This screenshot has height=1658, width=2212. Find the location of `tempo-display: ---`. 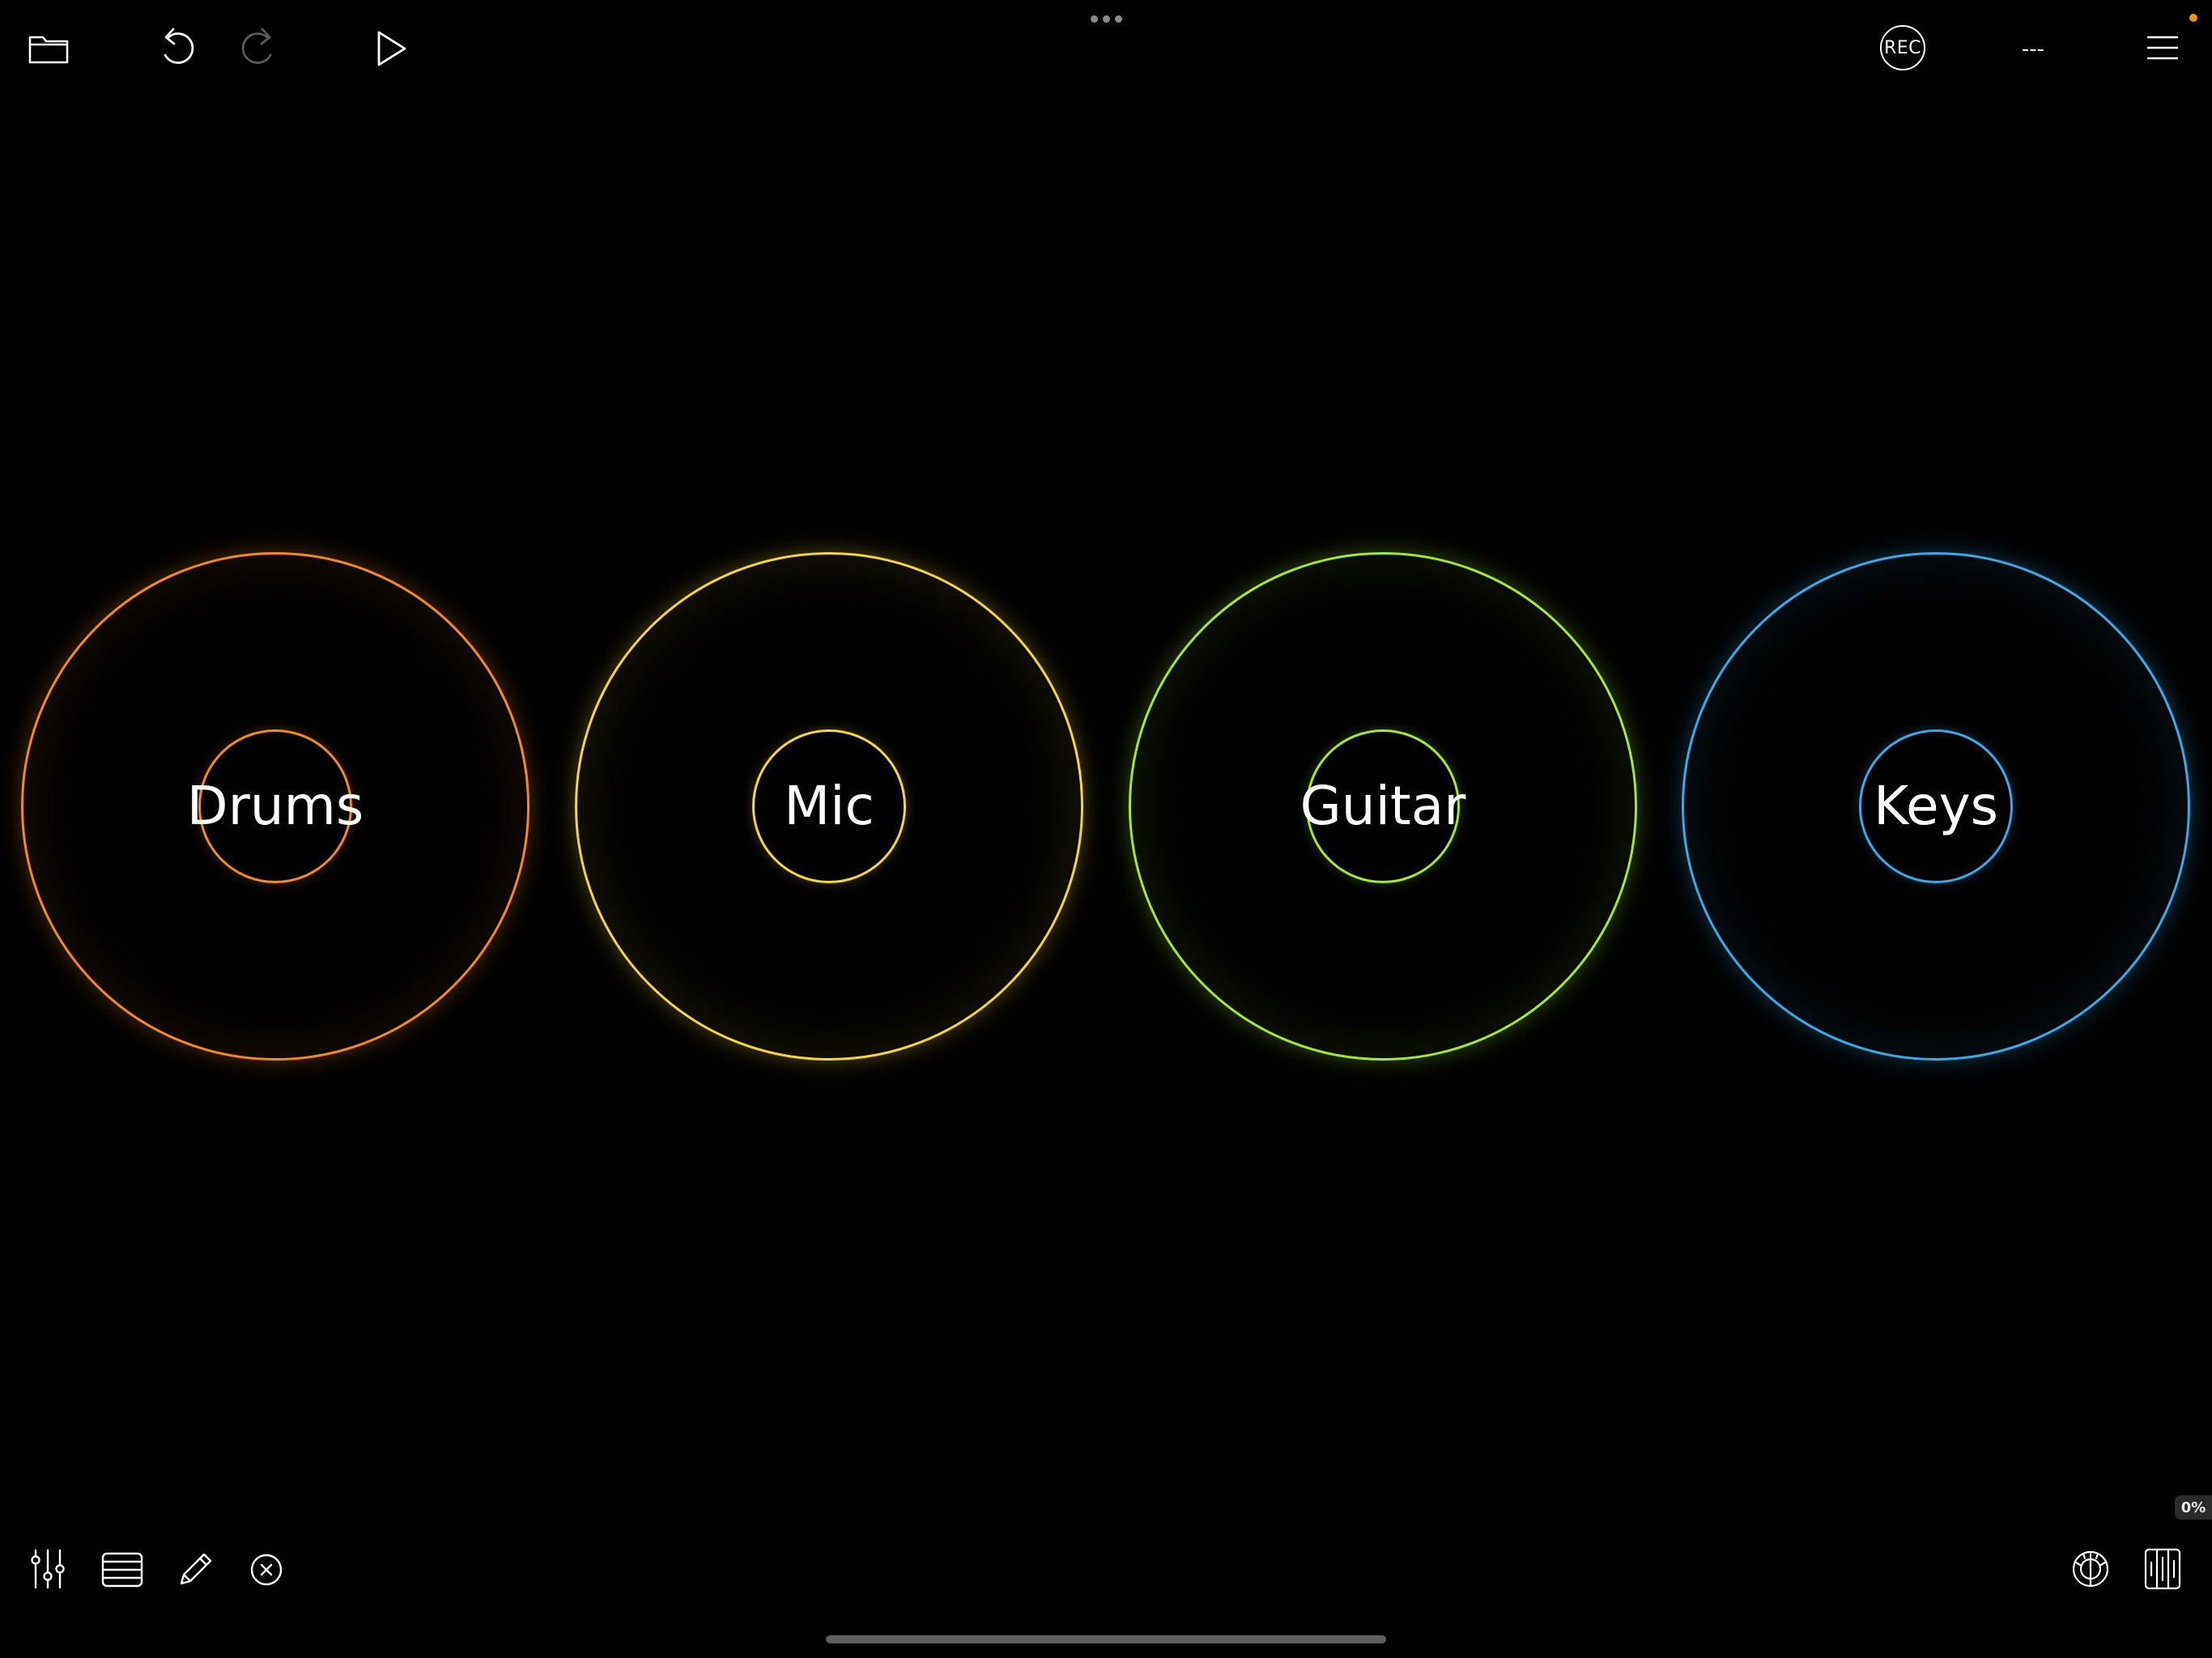

tempo-display: --- is located at coordinates (2033, 49).